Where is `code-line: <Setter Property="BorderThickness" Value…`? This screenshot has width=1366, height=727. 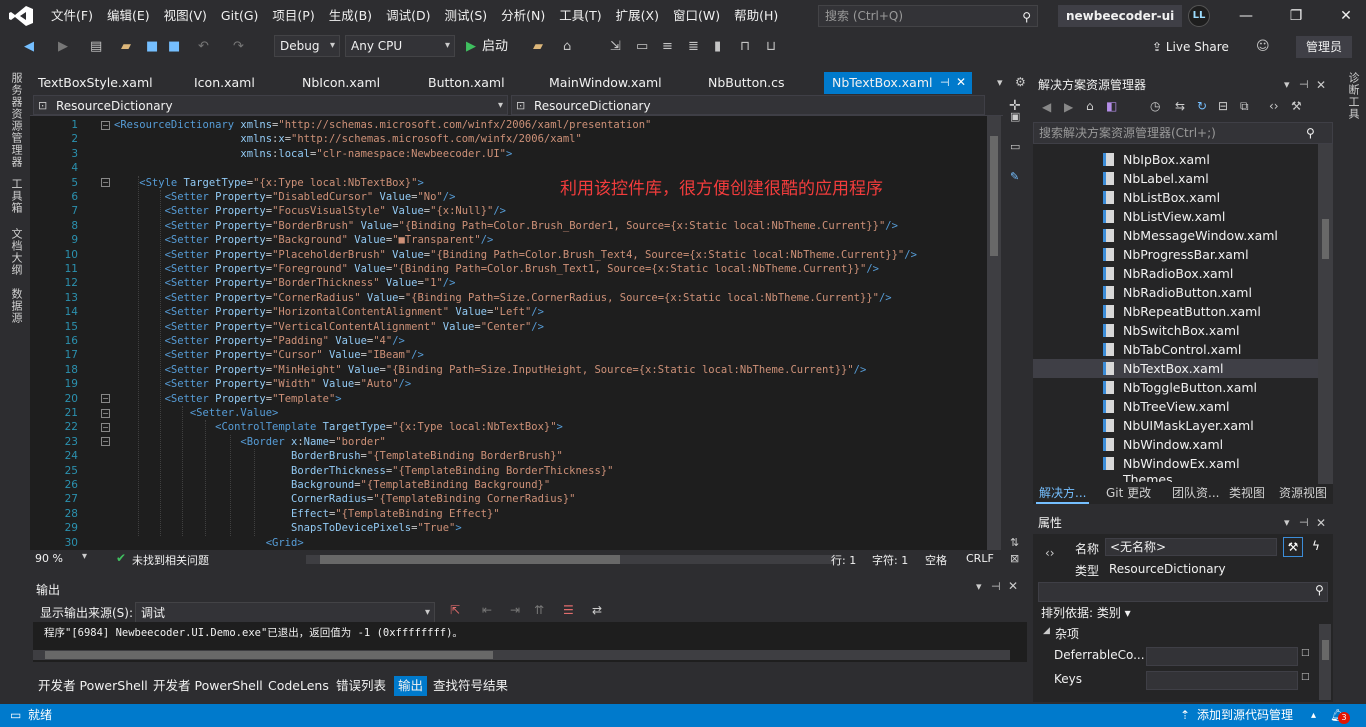 code-line: <Setter Property="BorderThickness" Value… is located at coordinates (285, 283).